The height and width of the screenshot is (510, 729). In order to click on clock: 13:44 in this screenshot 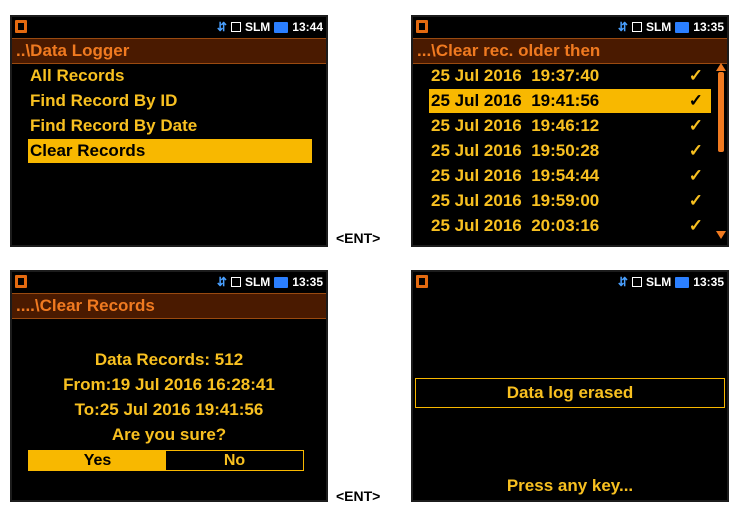, I will do `click(307, 27)`.